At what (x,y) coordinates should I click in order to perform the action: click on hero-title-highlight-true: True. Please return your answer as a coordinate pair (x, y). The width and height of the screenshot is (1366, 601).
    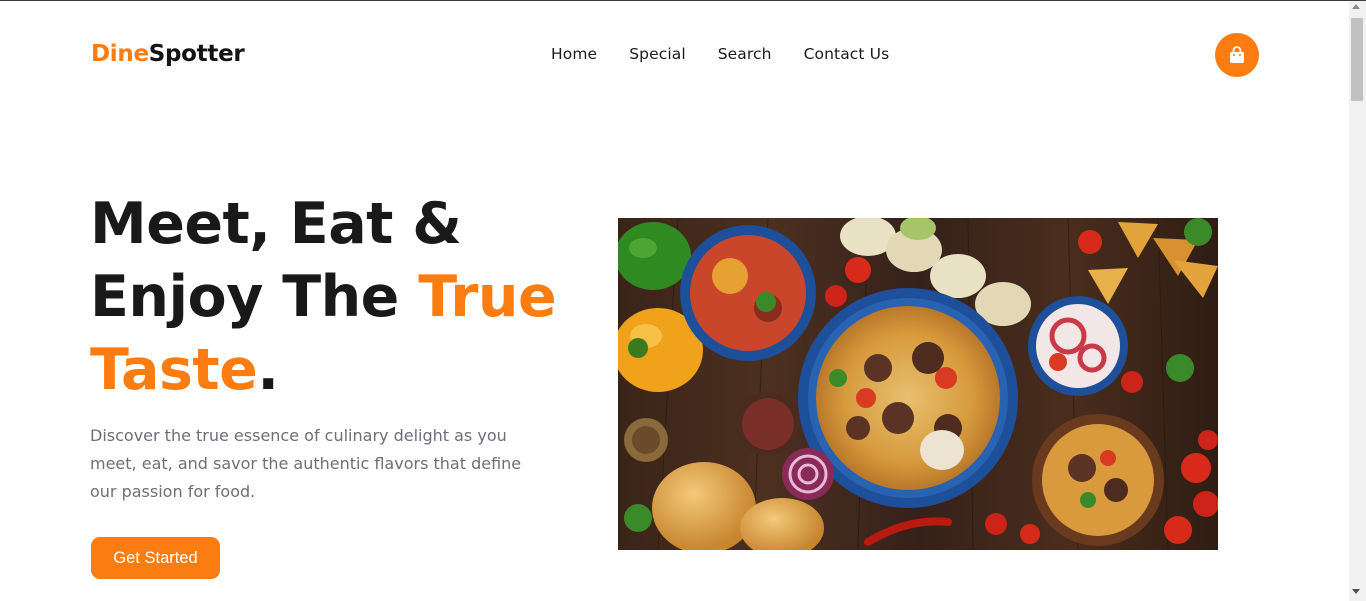
    Looking at the image, I should click on (487, 297).